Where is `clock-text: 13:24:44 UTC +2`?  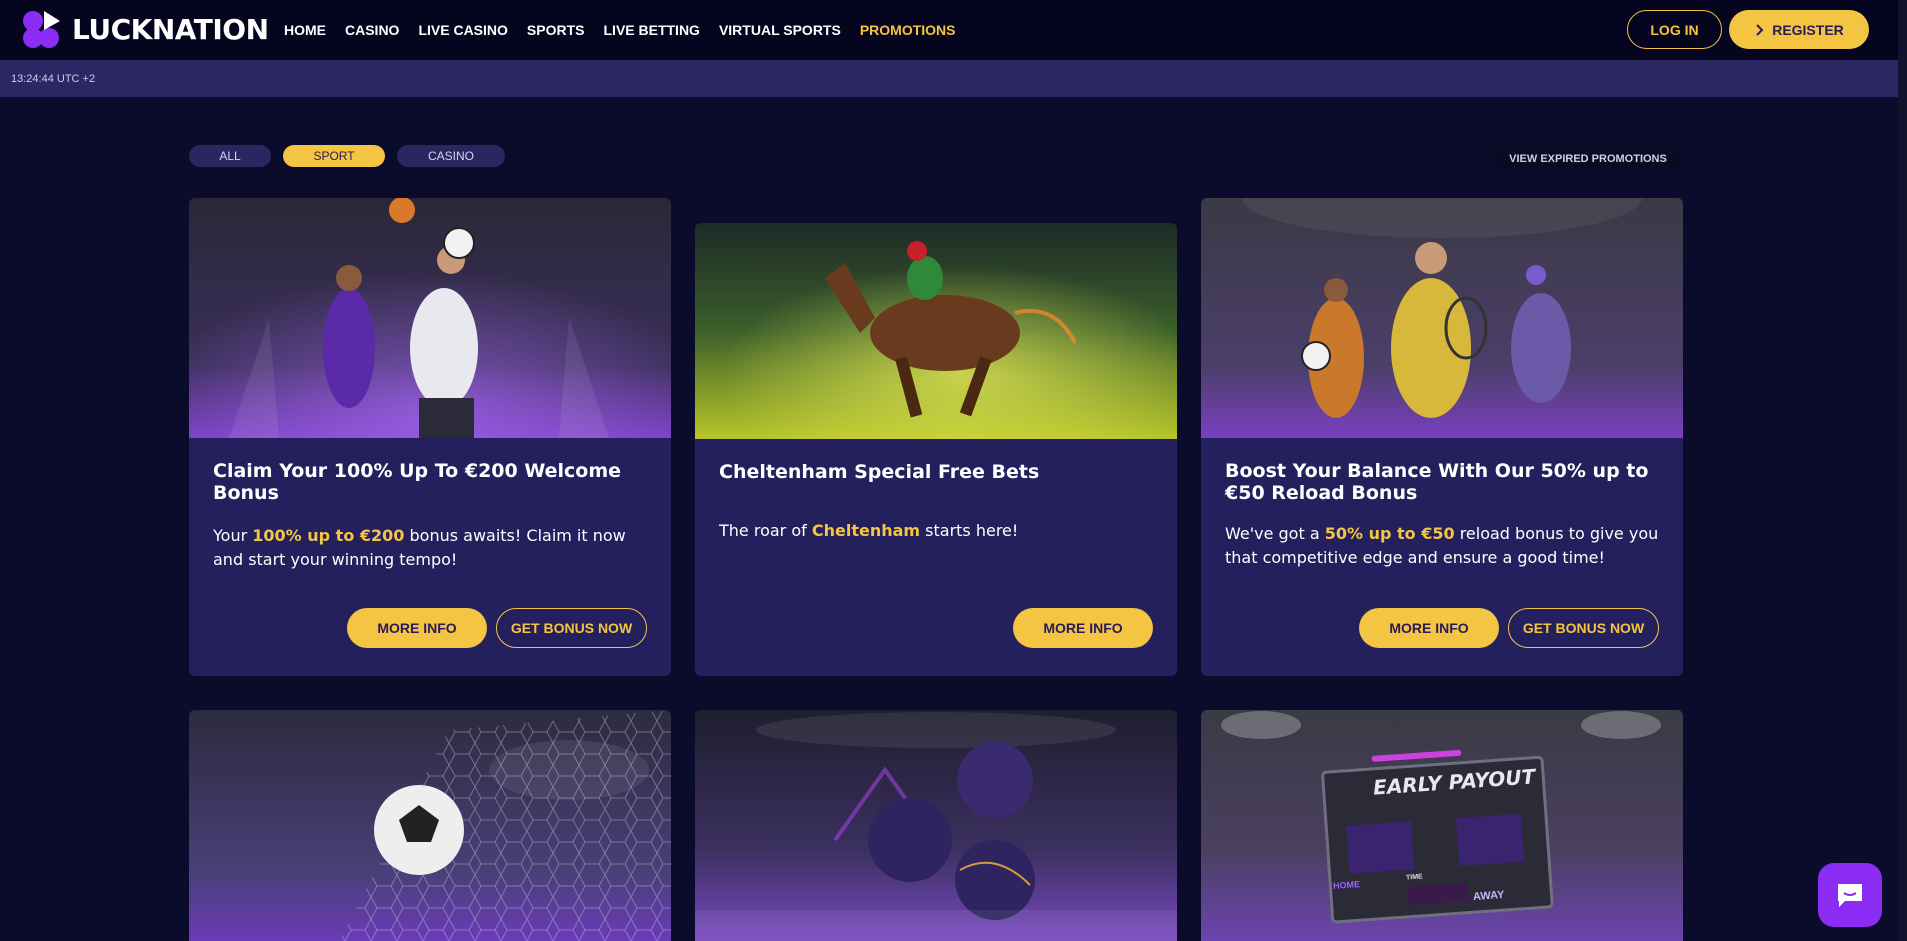 clock-text: 13:24:44 UTC +2 is located at coordinates (53, 78).